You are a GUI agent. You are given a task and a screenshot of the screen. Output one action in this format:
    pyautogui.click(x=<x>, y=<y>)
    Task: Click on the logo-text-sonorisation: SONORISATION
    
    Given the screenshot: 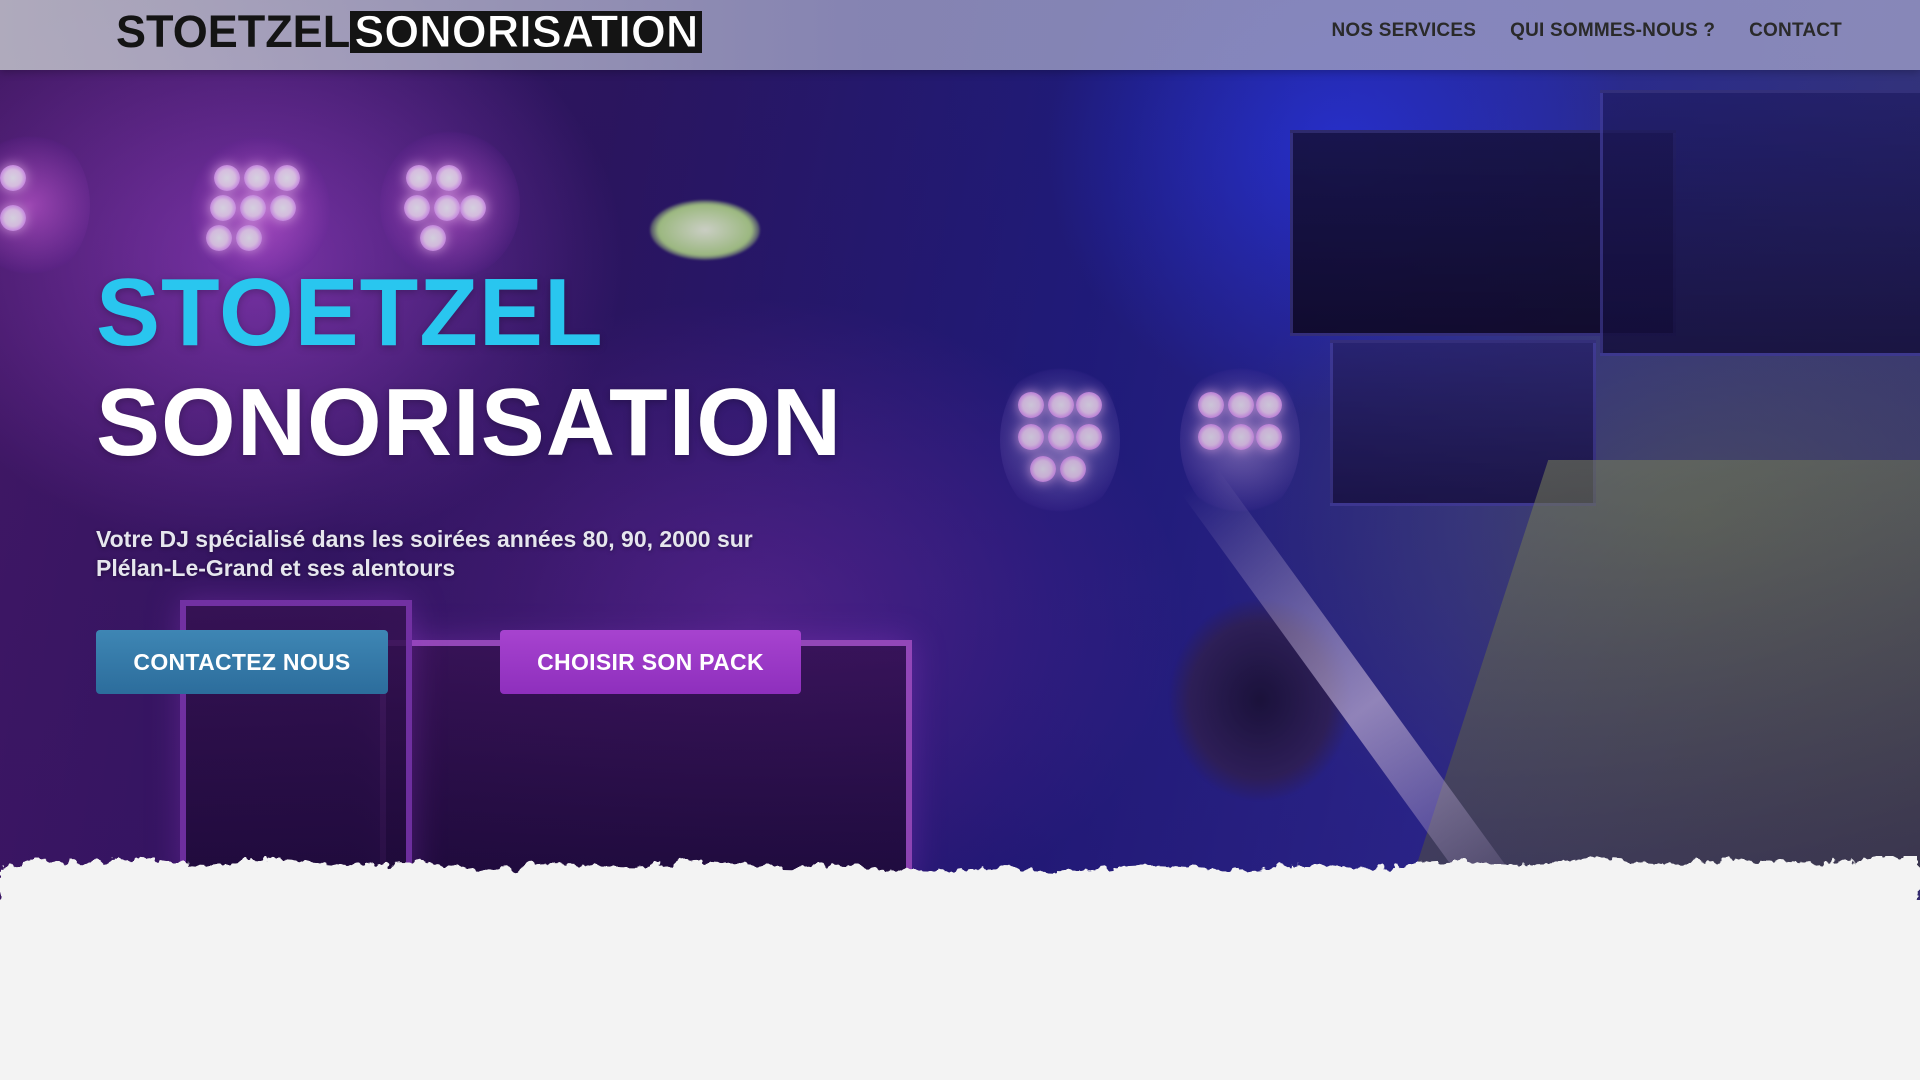 What is the action you would take?
    pyautogui.click(x=526, y=32)
    